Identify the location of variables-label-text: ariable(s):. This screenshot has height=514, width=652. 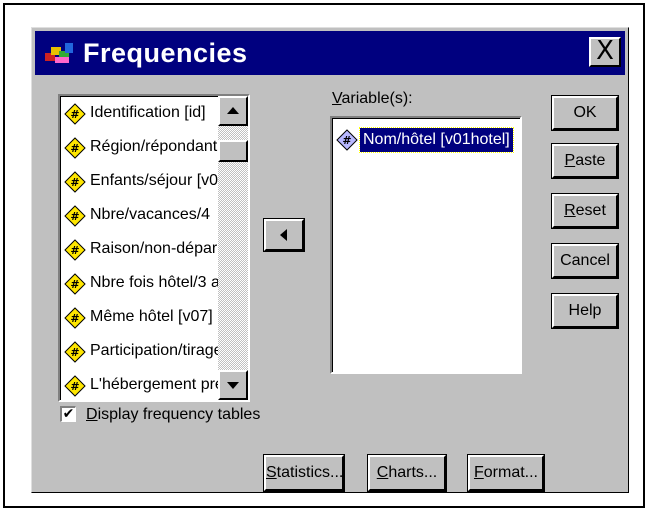
(377, 98).